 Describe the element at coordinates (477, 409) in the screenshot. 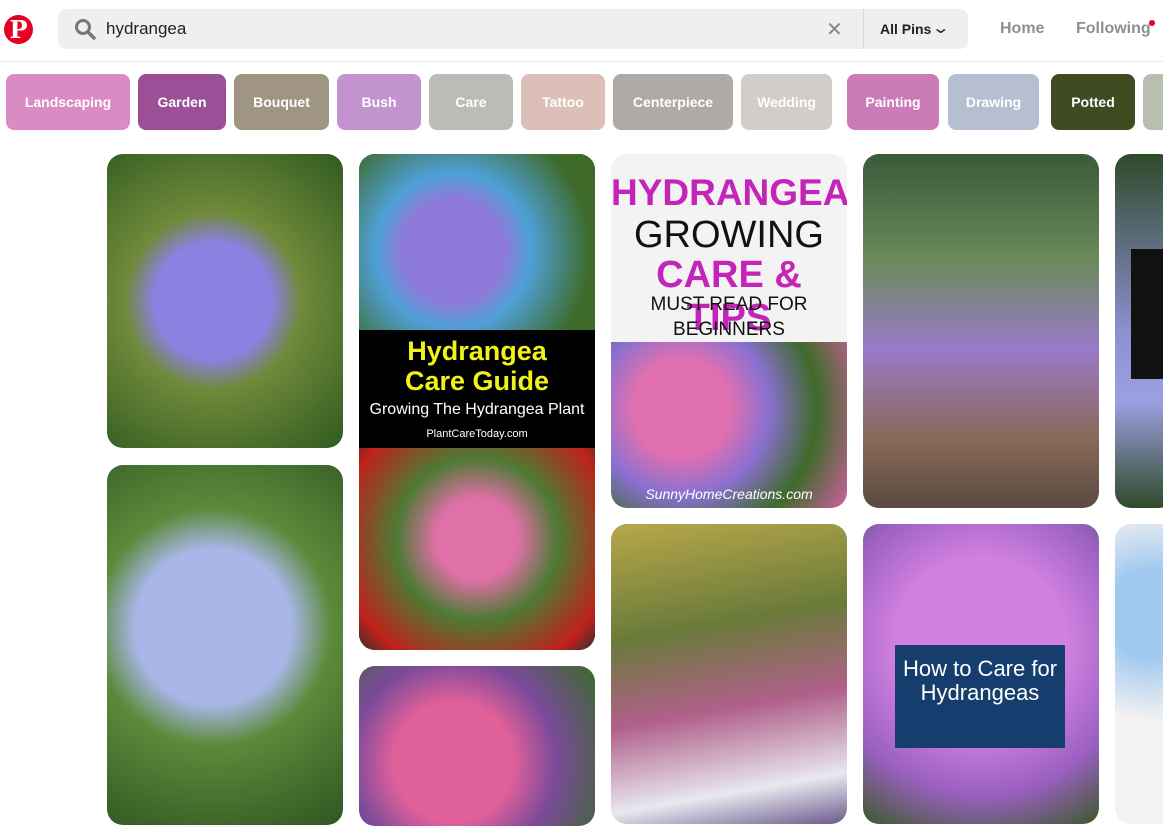

I see `pin-subtitle: Growing The Hydrangea Plant` at that location.